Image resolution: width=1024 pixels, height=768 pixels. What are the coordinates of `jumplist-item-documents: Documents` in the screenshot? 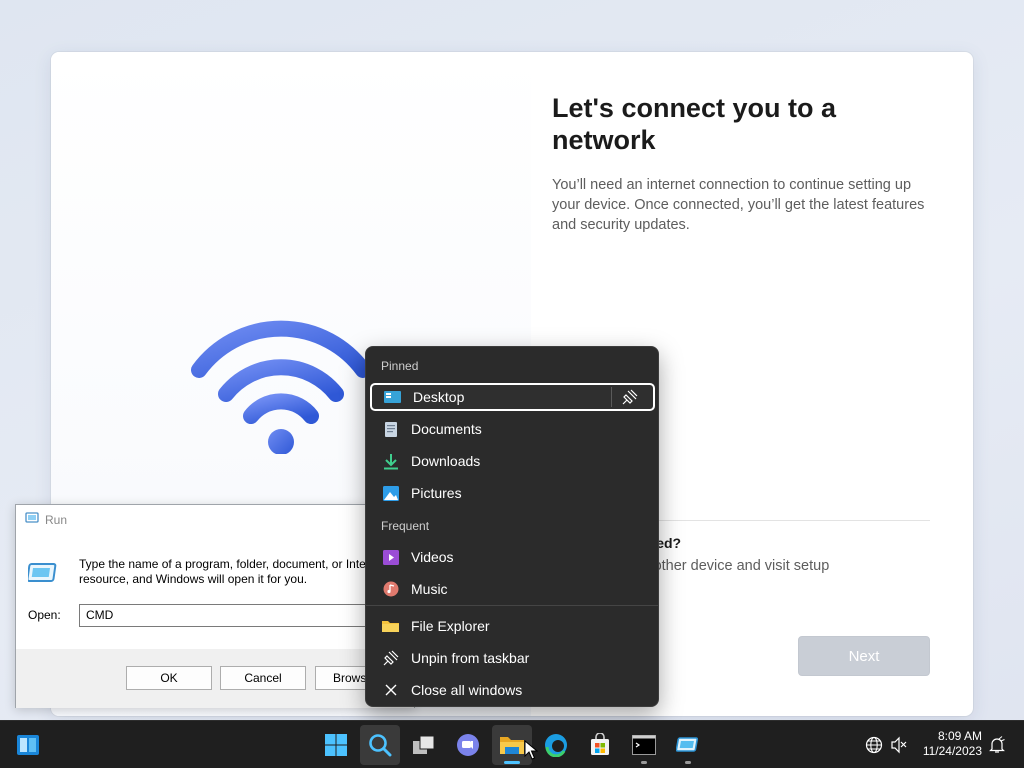 It's located at (512, 429).